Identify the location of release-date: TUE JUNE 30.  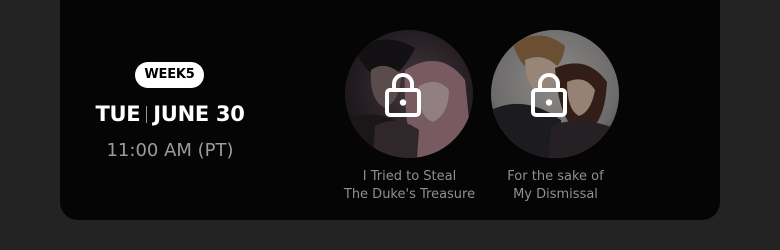
(170, 114).